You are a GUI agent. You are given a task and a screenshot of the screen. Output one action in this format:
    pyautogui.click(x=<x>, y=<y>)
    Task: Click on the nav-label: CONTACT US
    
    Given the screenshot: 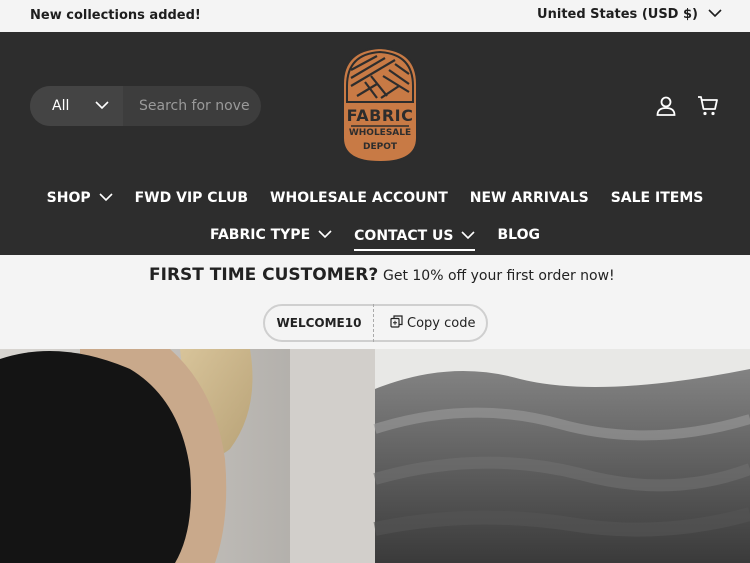 What is the action you would take?
    pyautogui.click(x=404, y=236)
    